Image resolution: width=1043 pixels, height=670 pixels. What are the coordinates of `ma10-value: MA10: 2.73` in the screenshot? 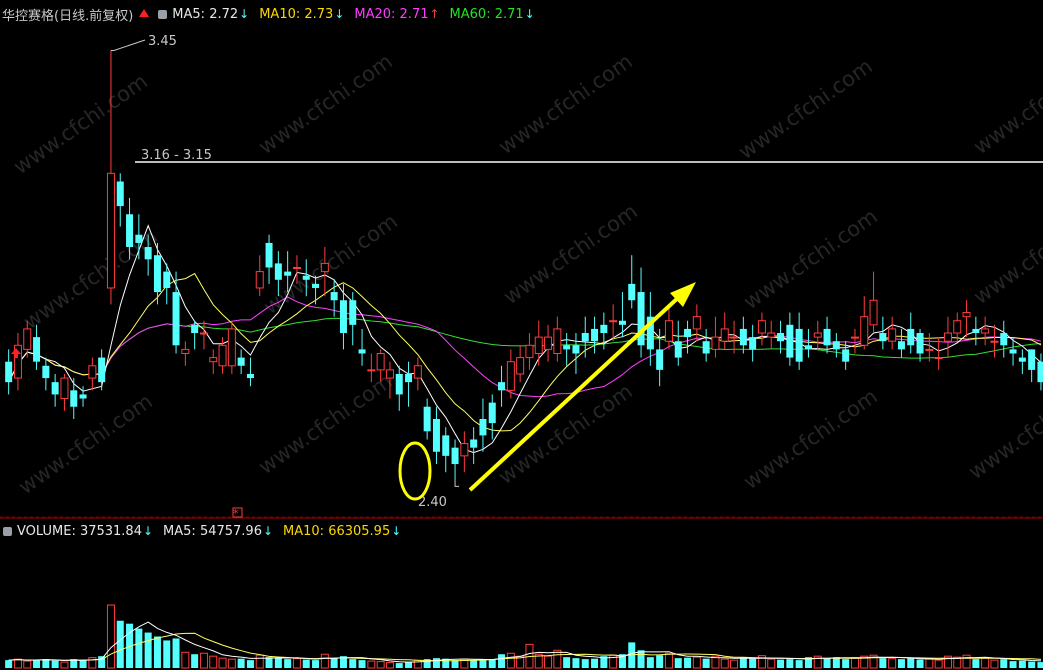 It's located at (296, 14).